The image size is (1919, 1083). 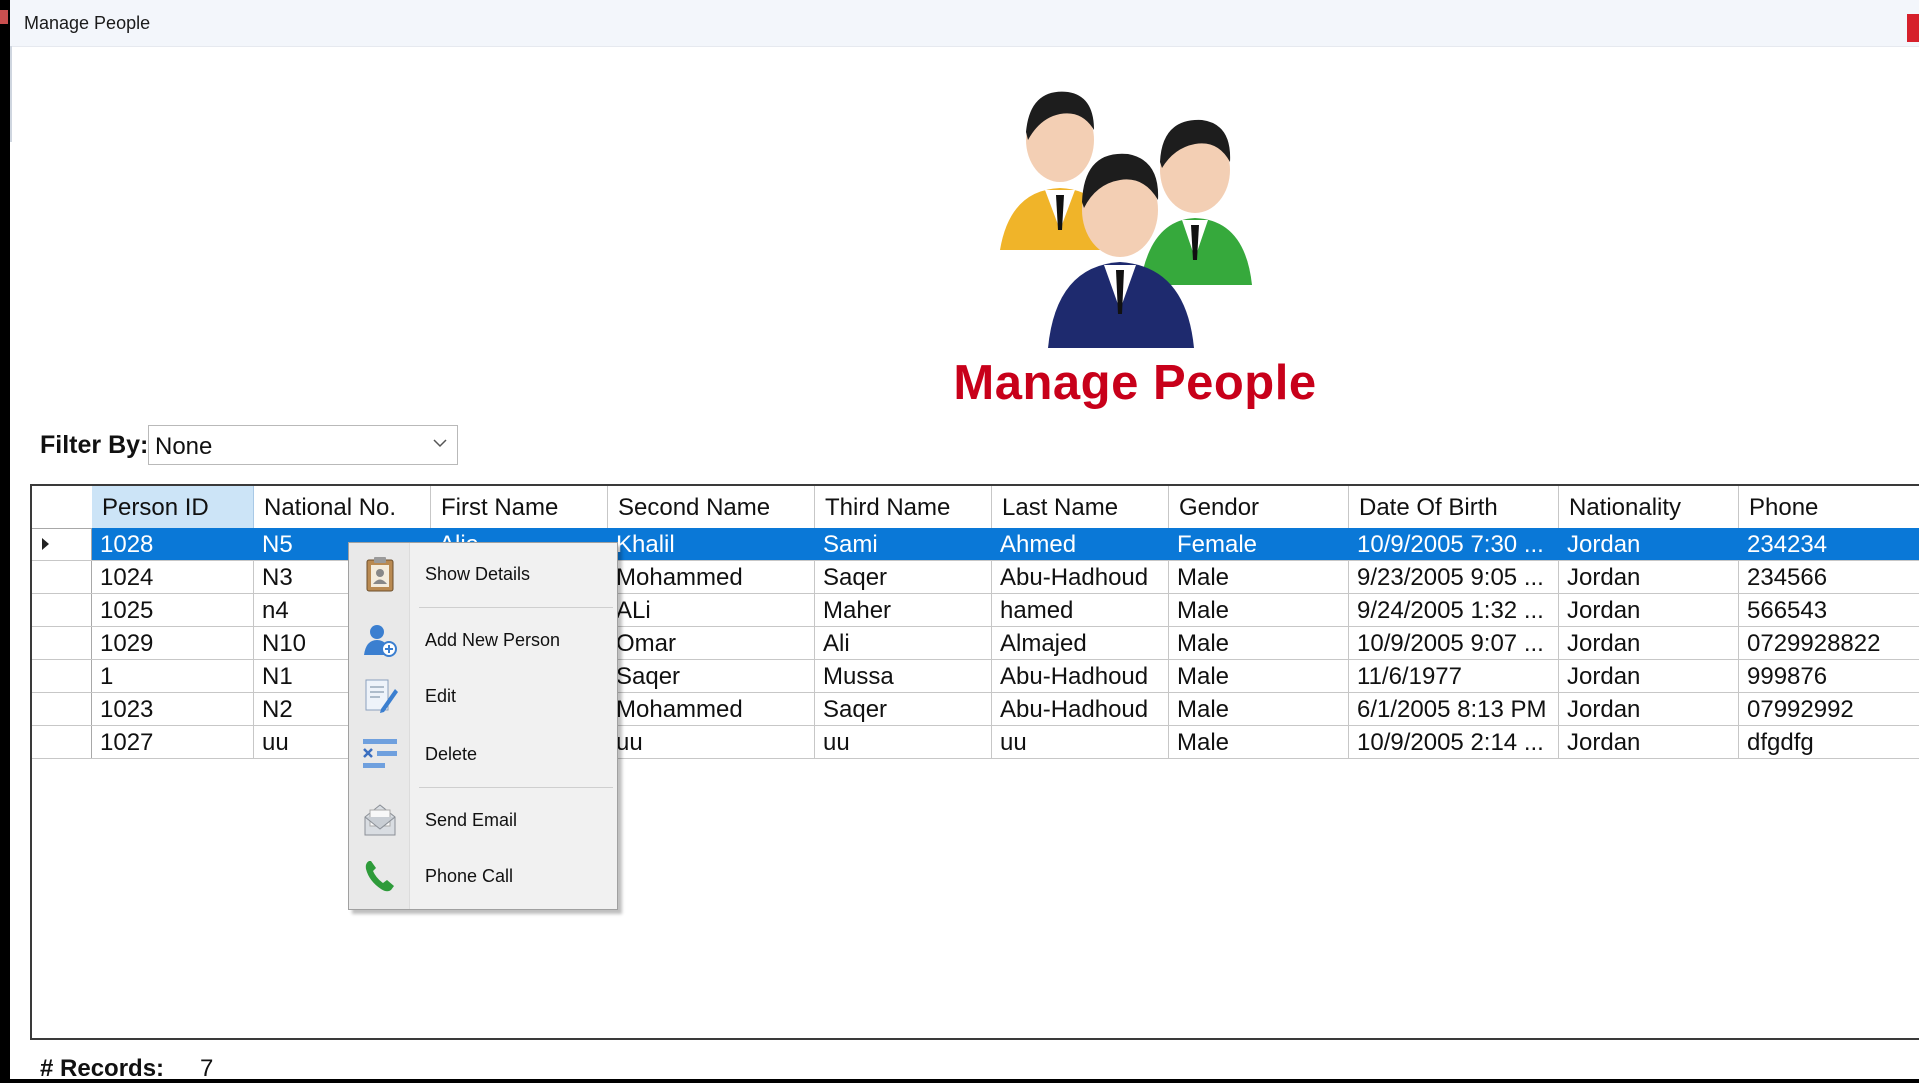 I want to click on cell-phone: 07992992, so click(x=1829, y=709).